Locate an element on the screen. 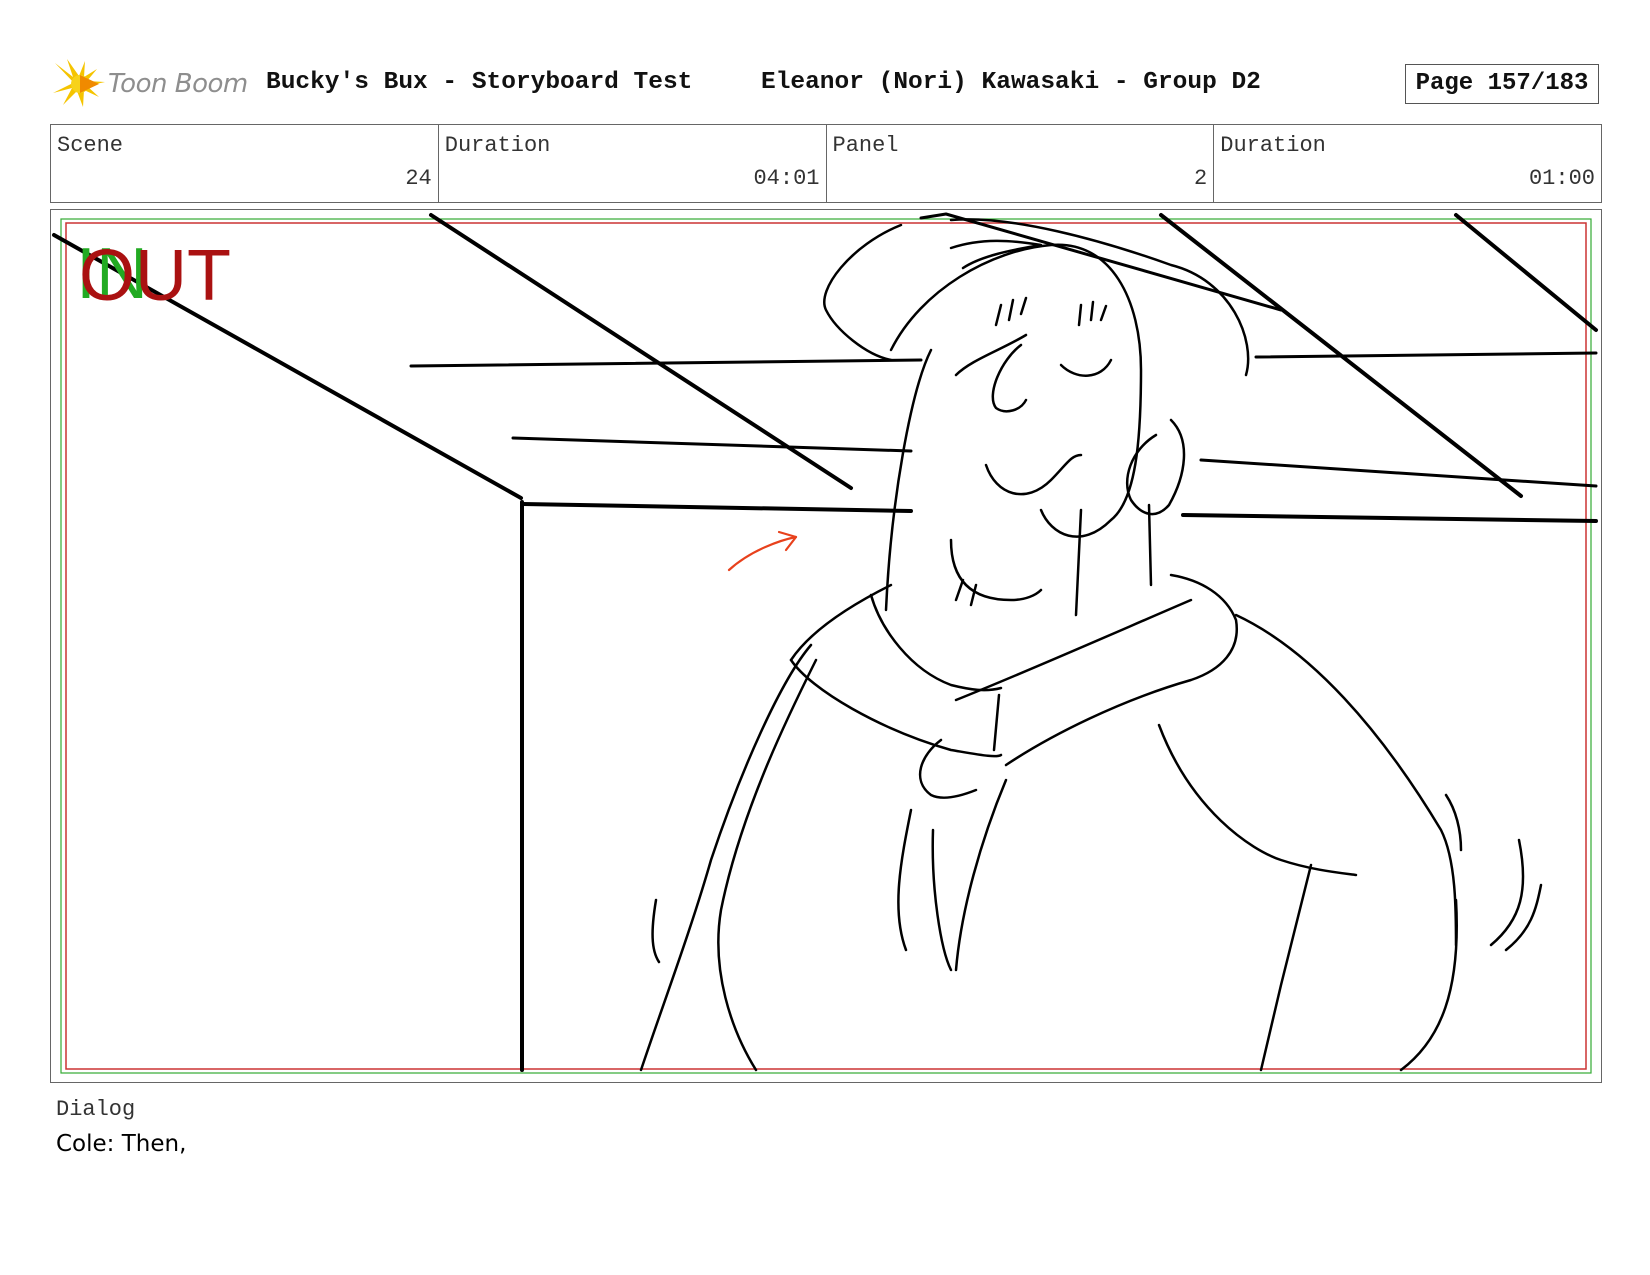  scene-value: 24 is located at coordinates (418, 178).